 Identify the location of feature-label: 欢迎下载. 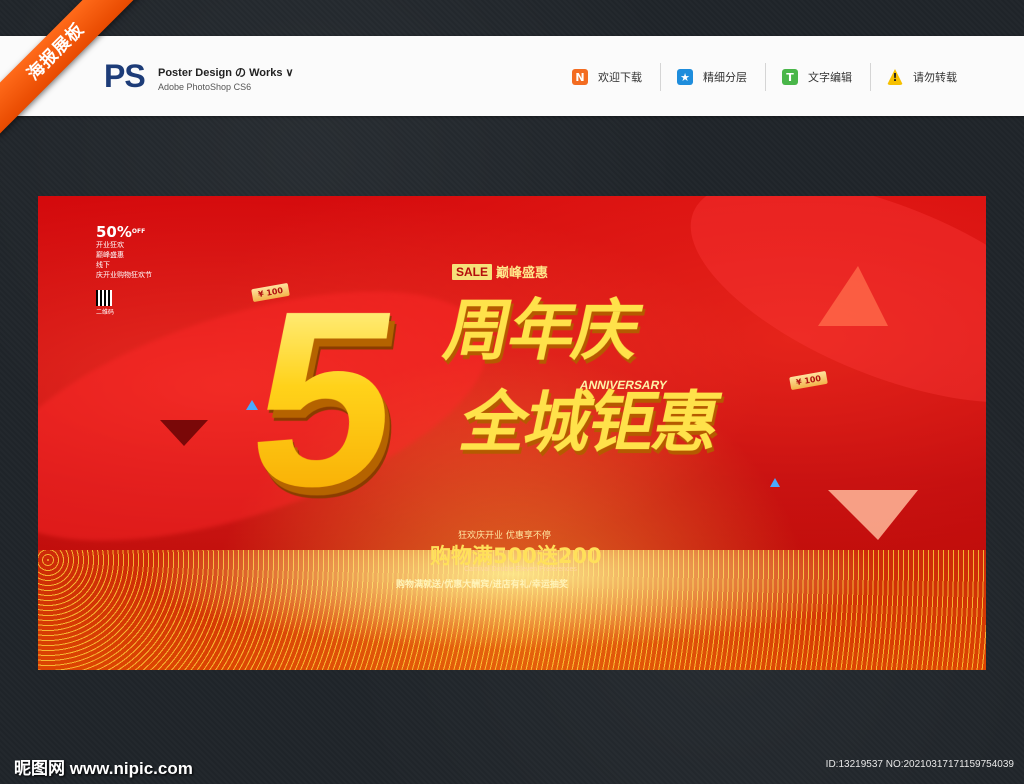
(620, 77).